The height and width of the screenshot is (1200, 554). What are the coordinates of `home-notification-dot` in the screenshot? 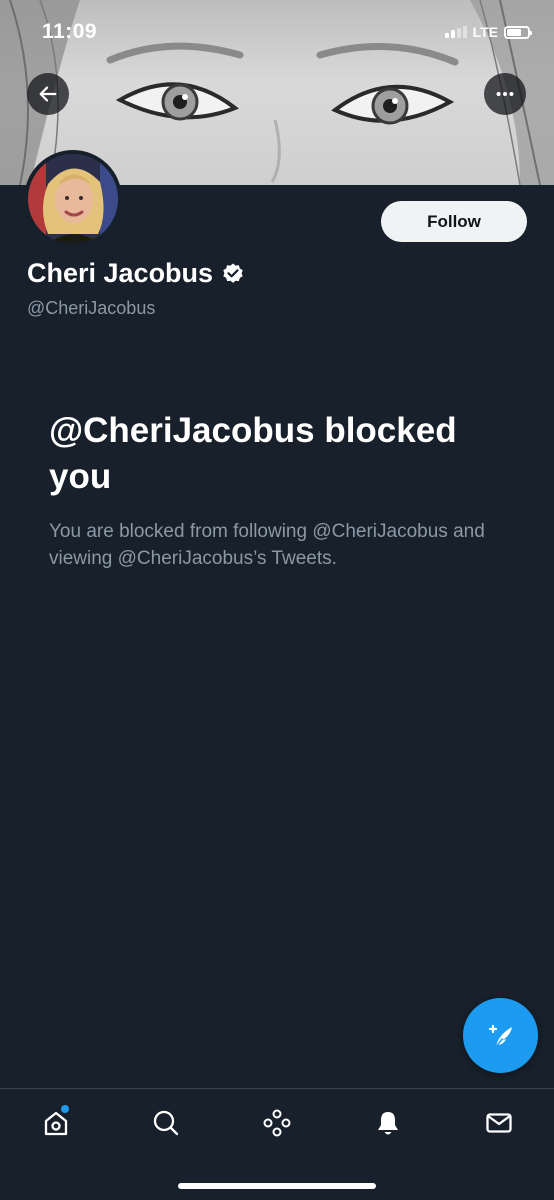 It's located at (65, 1109).